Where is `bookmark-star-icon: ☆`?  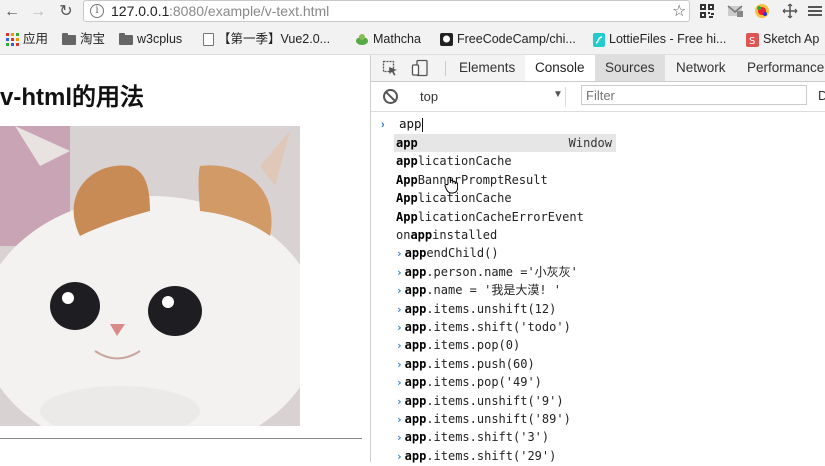 bookmark-star-icon: ☆ is located at coordinates (679, 11).